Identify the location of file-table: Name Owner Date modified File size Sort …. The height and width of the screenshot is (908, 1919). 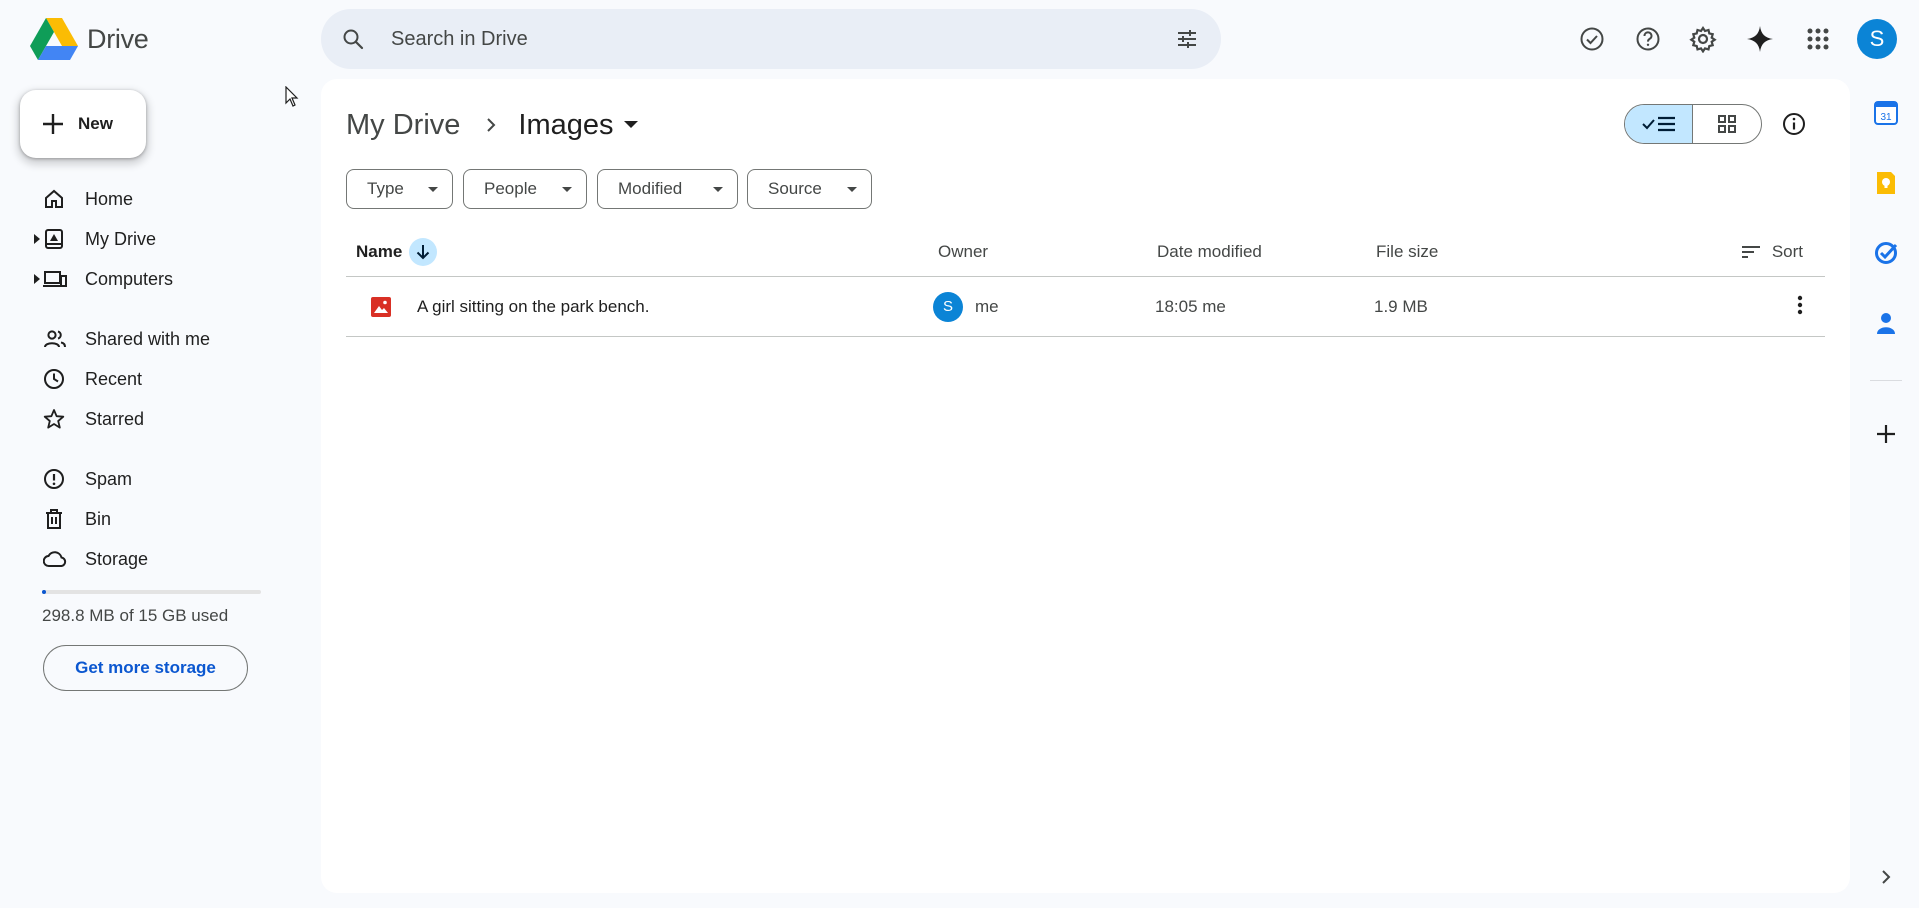
(1085, 282).